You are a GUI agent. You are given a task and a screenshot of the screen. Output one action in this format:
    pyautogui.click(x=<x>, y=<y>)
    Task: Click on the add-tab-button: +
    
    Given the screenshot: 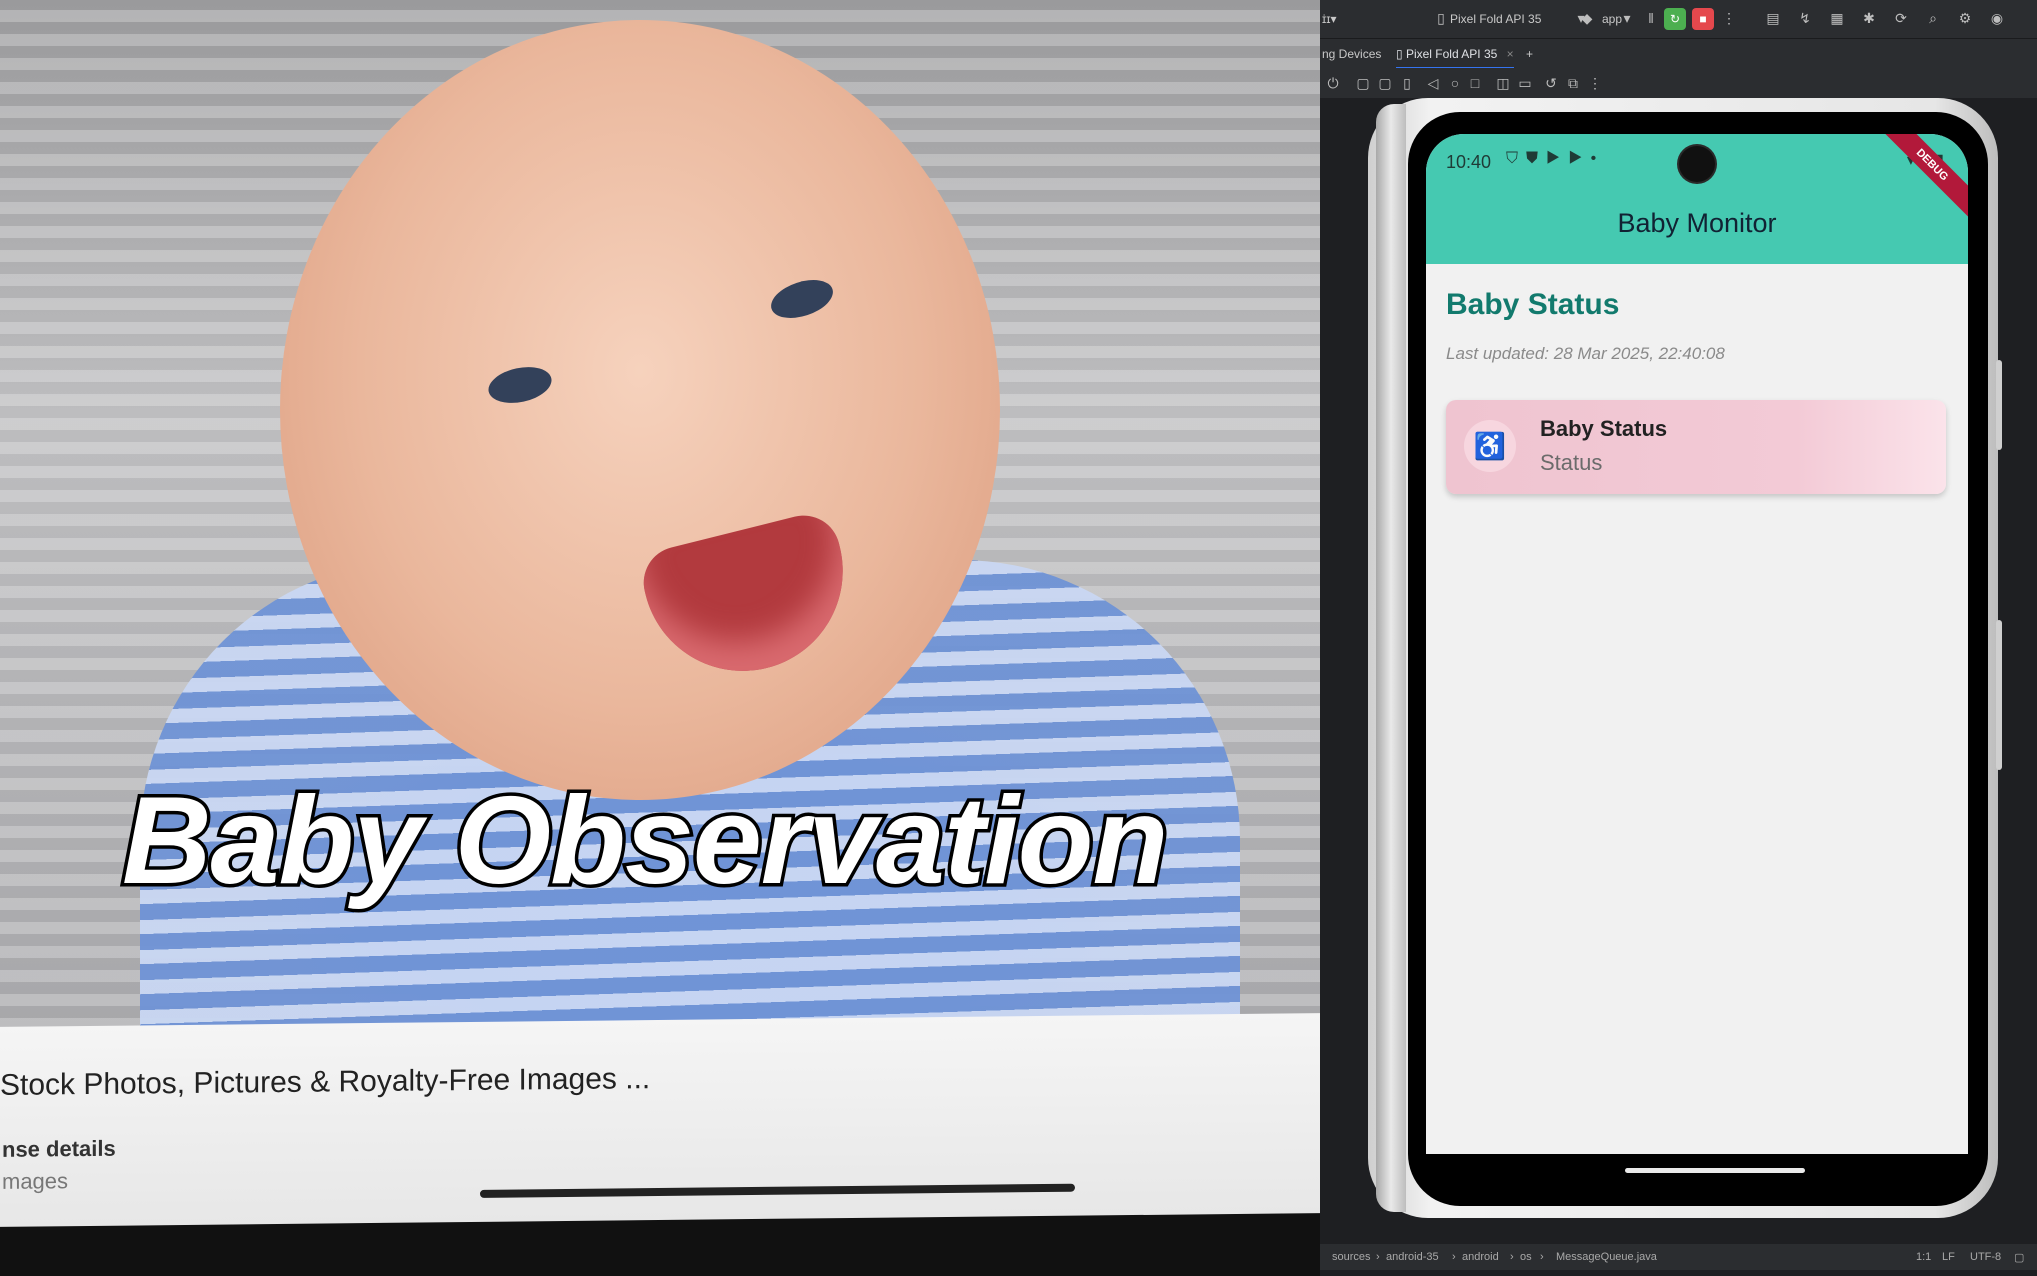 What is the action you would take?
    pyautogui.click(x=1529, y=54)
    